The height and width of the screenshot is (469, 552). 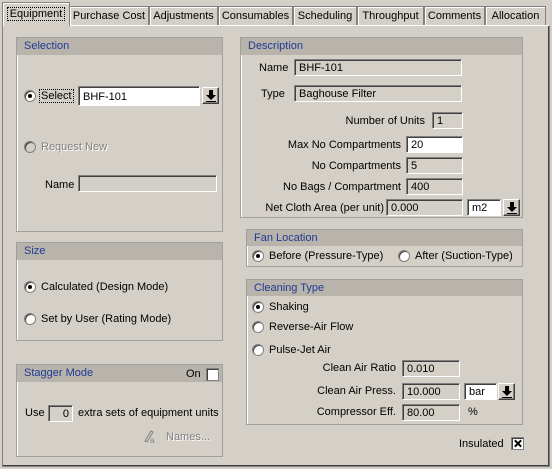 I want to click on rename-icon: a, so click(x=149, y=437).